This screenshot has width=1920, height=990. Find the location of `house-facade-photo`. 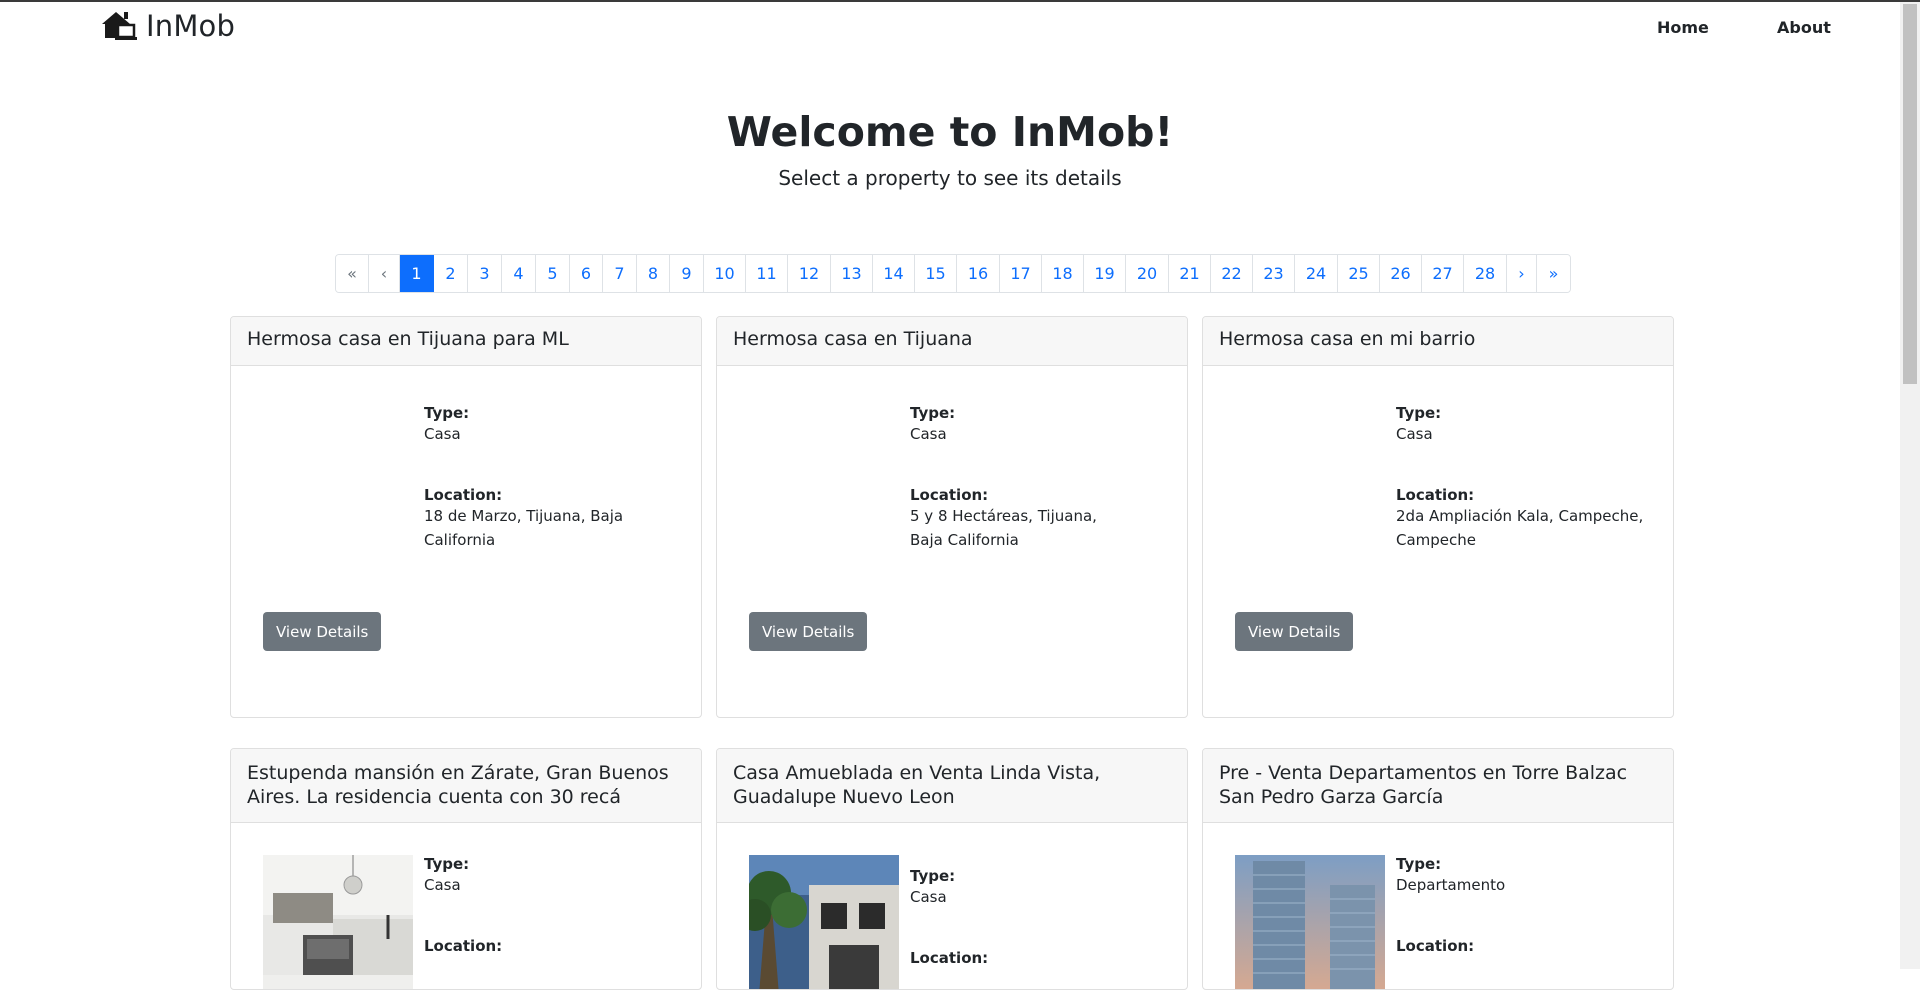

house-facade-photo is located at coordinates (824, 922).